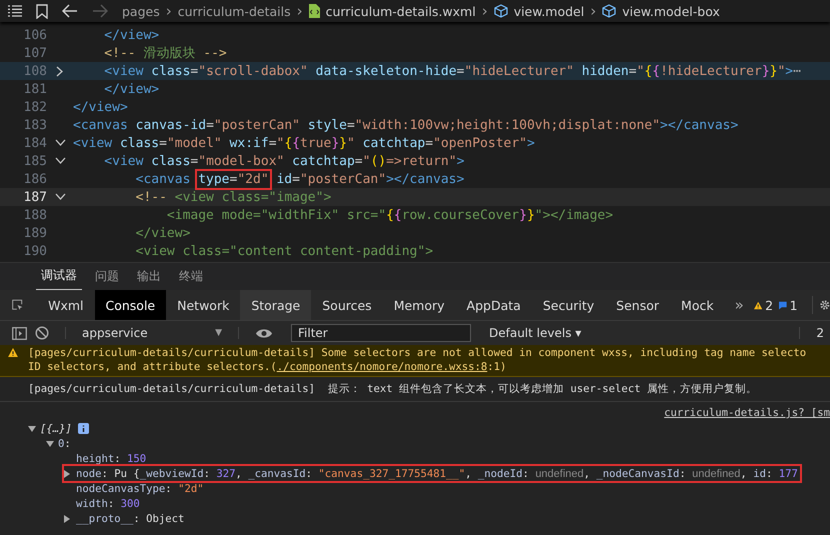 This screenshot has height=535, width=830. I want to click on breadcrumb-item: curriculum-details, so click(234, 11).